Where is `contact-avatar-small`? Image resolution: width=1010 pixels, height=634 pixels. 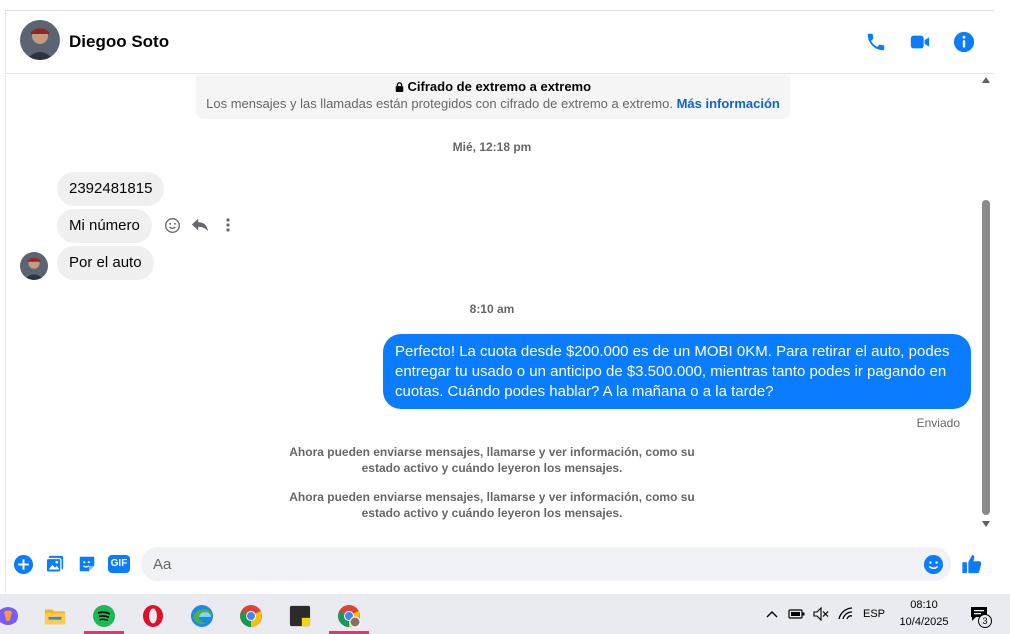 contact-avatar-small is located at coordinates (34, 266).